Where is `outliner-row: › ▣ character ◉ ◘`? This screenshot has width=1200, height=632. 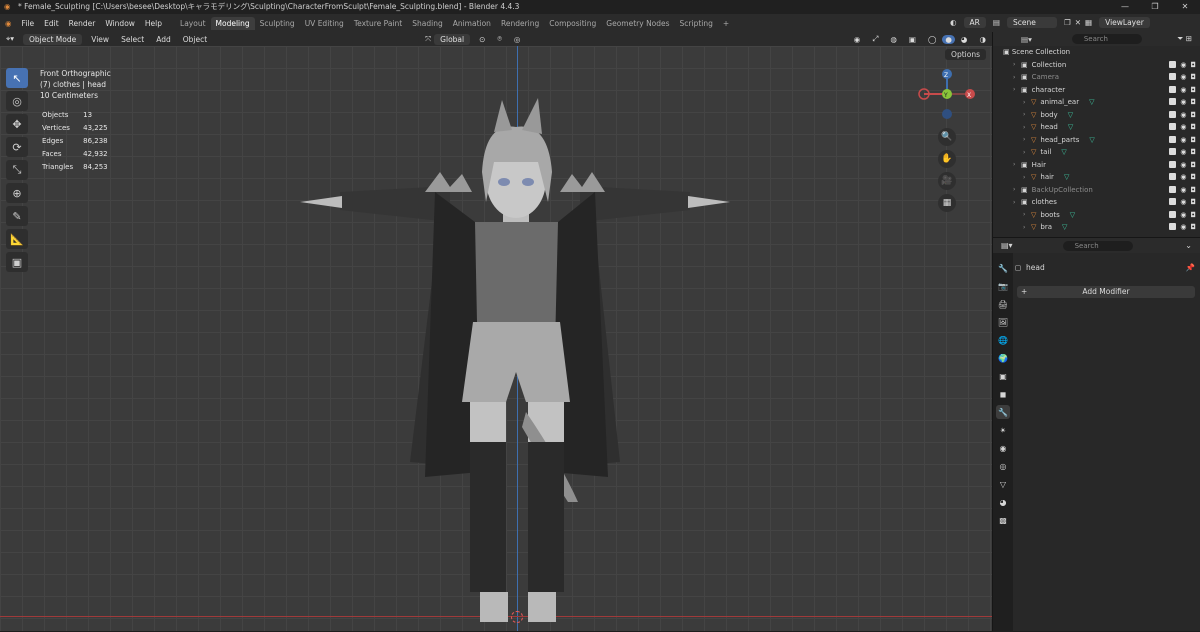 outliner-row: › ▣ character ◉ ◘ is located at coordinates (1096, 90).